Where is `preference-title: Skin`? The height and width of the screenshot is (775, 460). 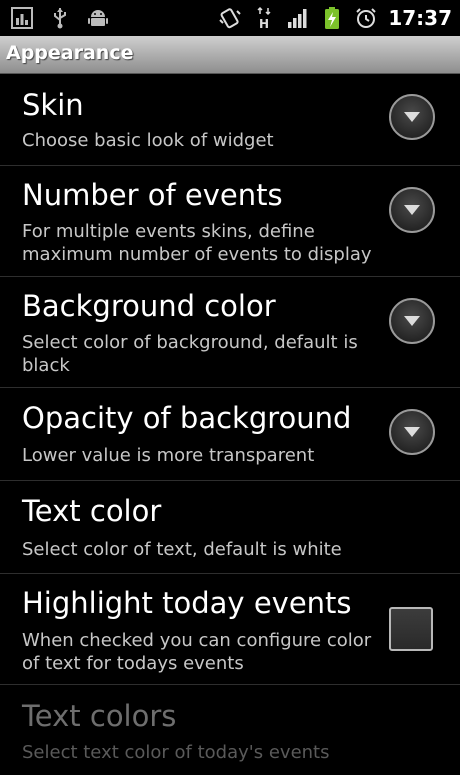
preference-title: Skin is located at coordinates (53, 105).